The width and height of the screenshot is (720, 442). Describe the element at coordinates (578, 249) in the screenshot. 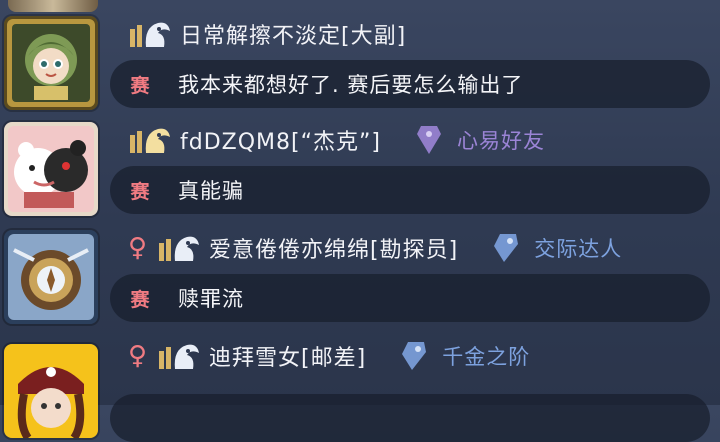

I see `badge-label: 交际达人` at that location.